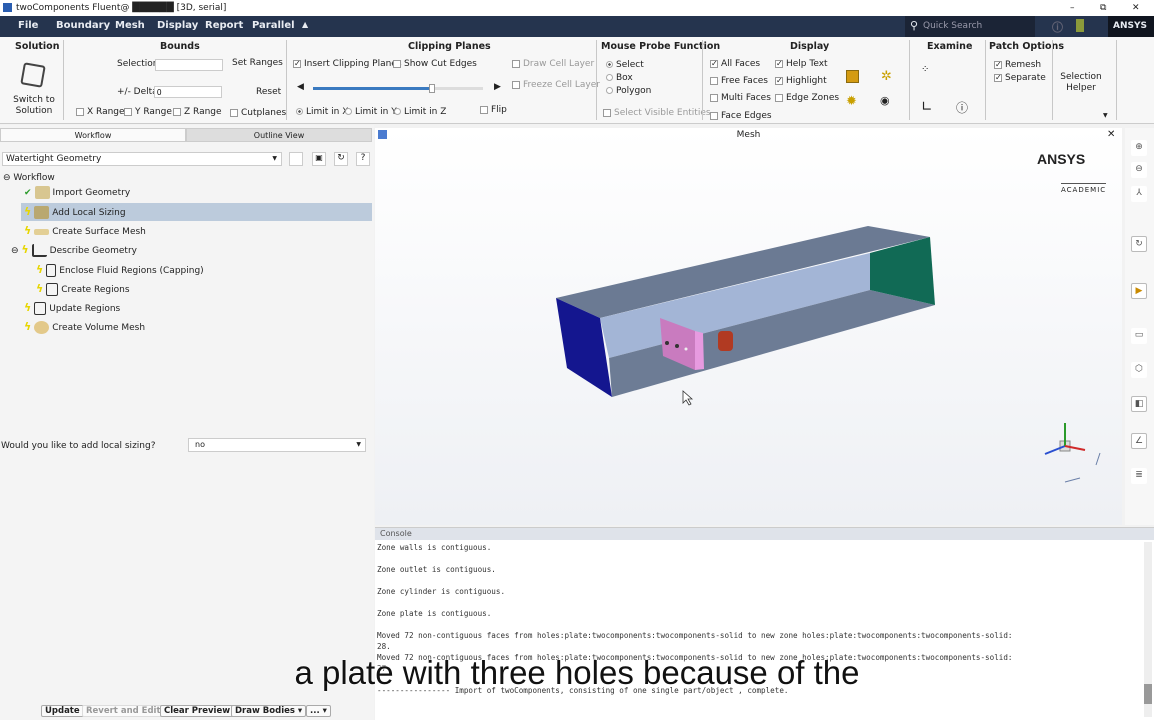  Describe the element at coordinates (148, 112) in the screenshot. I see `y-range-checkbox: Y Range` at that location.